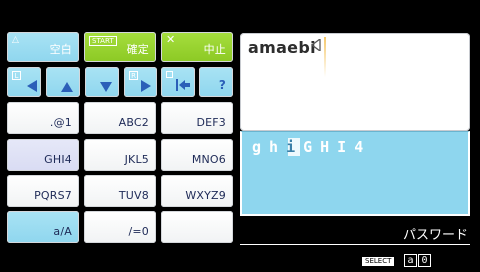 This screenshot has height=272, width=480. Describe the element at coordinates (24, 82) in the screenshot. I see `cursor-left-key: L` at that location.